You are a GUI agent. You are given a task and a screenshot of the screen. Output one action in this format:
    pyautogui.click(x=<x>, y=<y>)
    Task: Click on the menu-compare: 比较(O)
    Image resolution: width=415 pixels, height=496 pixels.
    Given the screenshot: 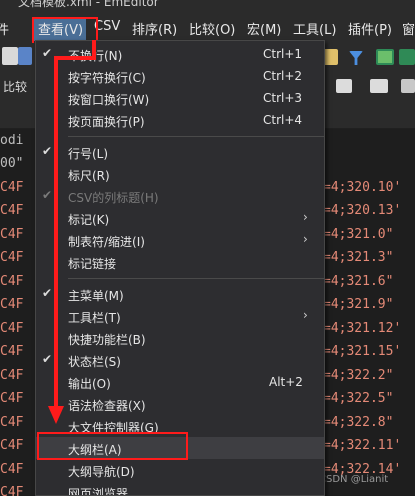 What is the action you would take?
    pyautogui.click(x=212, y=28)
    